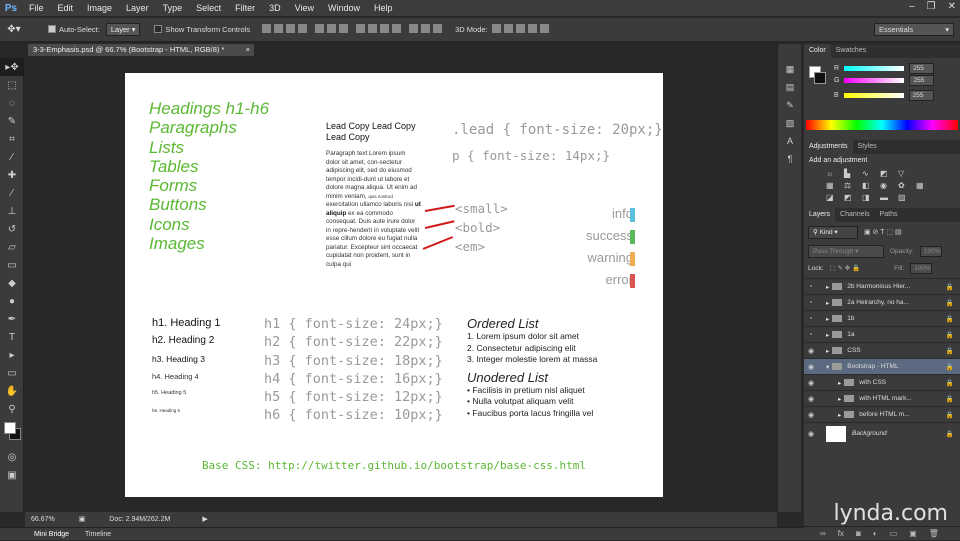 This screenshot has width=960, height=541. What do you see at coordinates (834, 185) in the screenshot?
I see `hue-saturation-icon: ▦` at bounding box center [834, 185].